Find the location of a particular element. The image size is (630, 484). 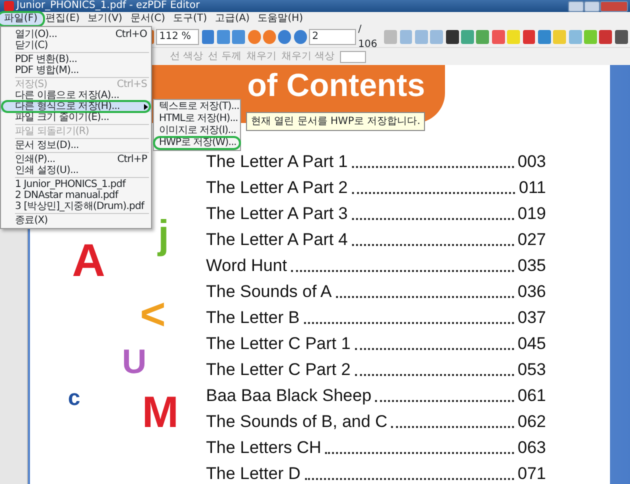

toc-title: The Letter B is located at coordinates (253, 318).